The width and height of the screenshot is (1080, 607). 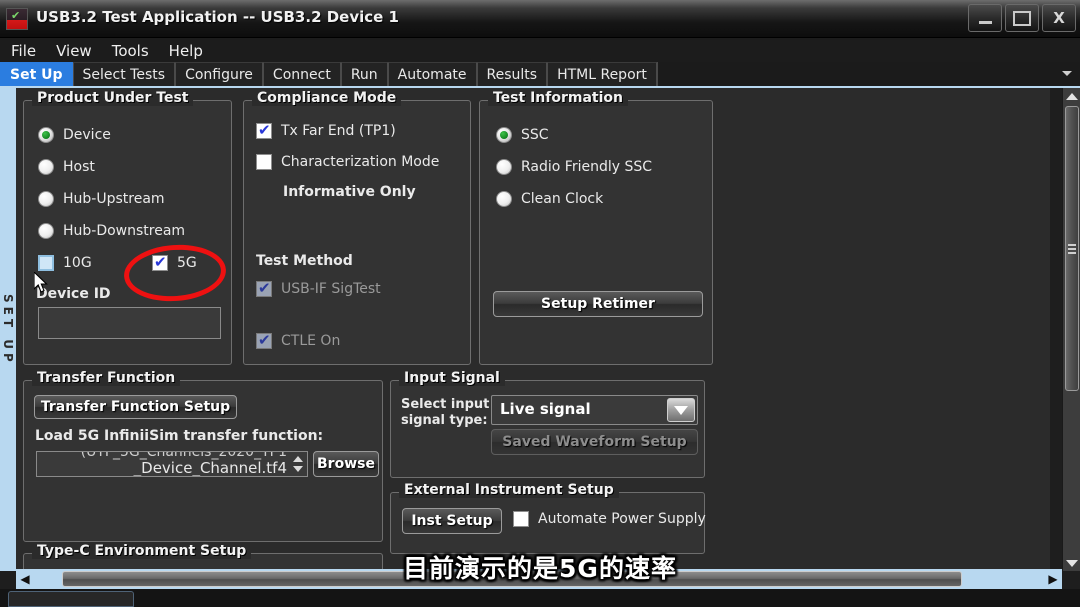 I want to click on radio-device: Device, so click(x=74, y=135).